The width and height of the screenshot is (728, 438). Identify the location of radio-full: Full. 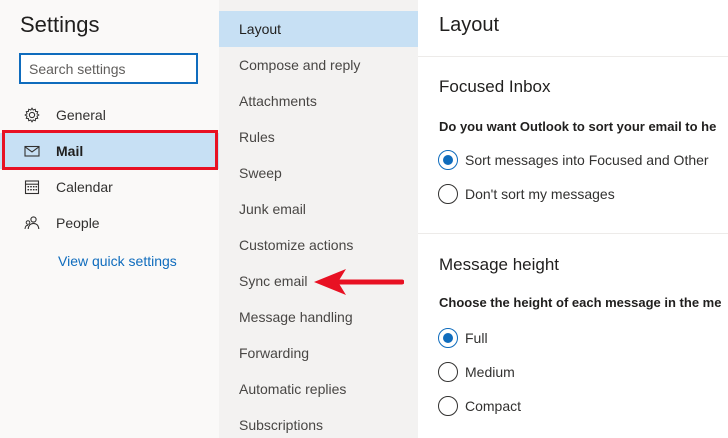
(463, 338).